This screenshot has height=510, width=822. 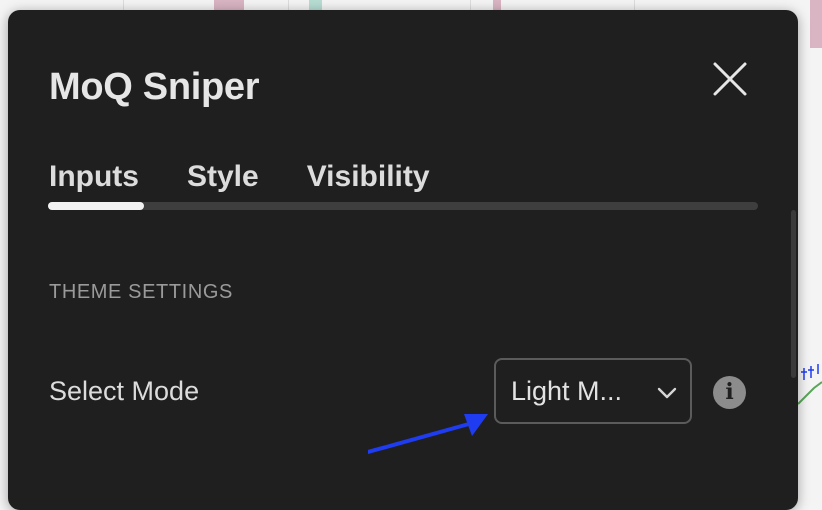 I want to click on close-button, so click(x=730, y=79).